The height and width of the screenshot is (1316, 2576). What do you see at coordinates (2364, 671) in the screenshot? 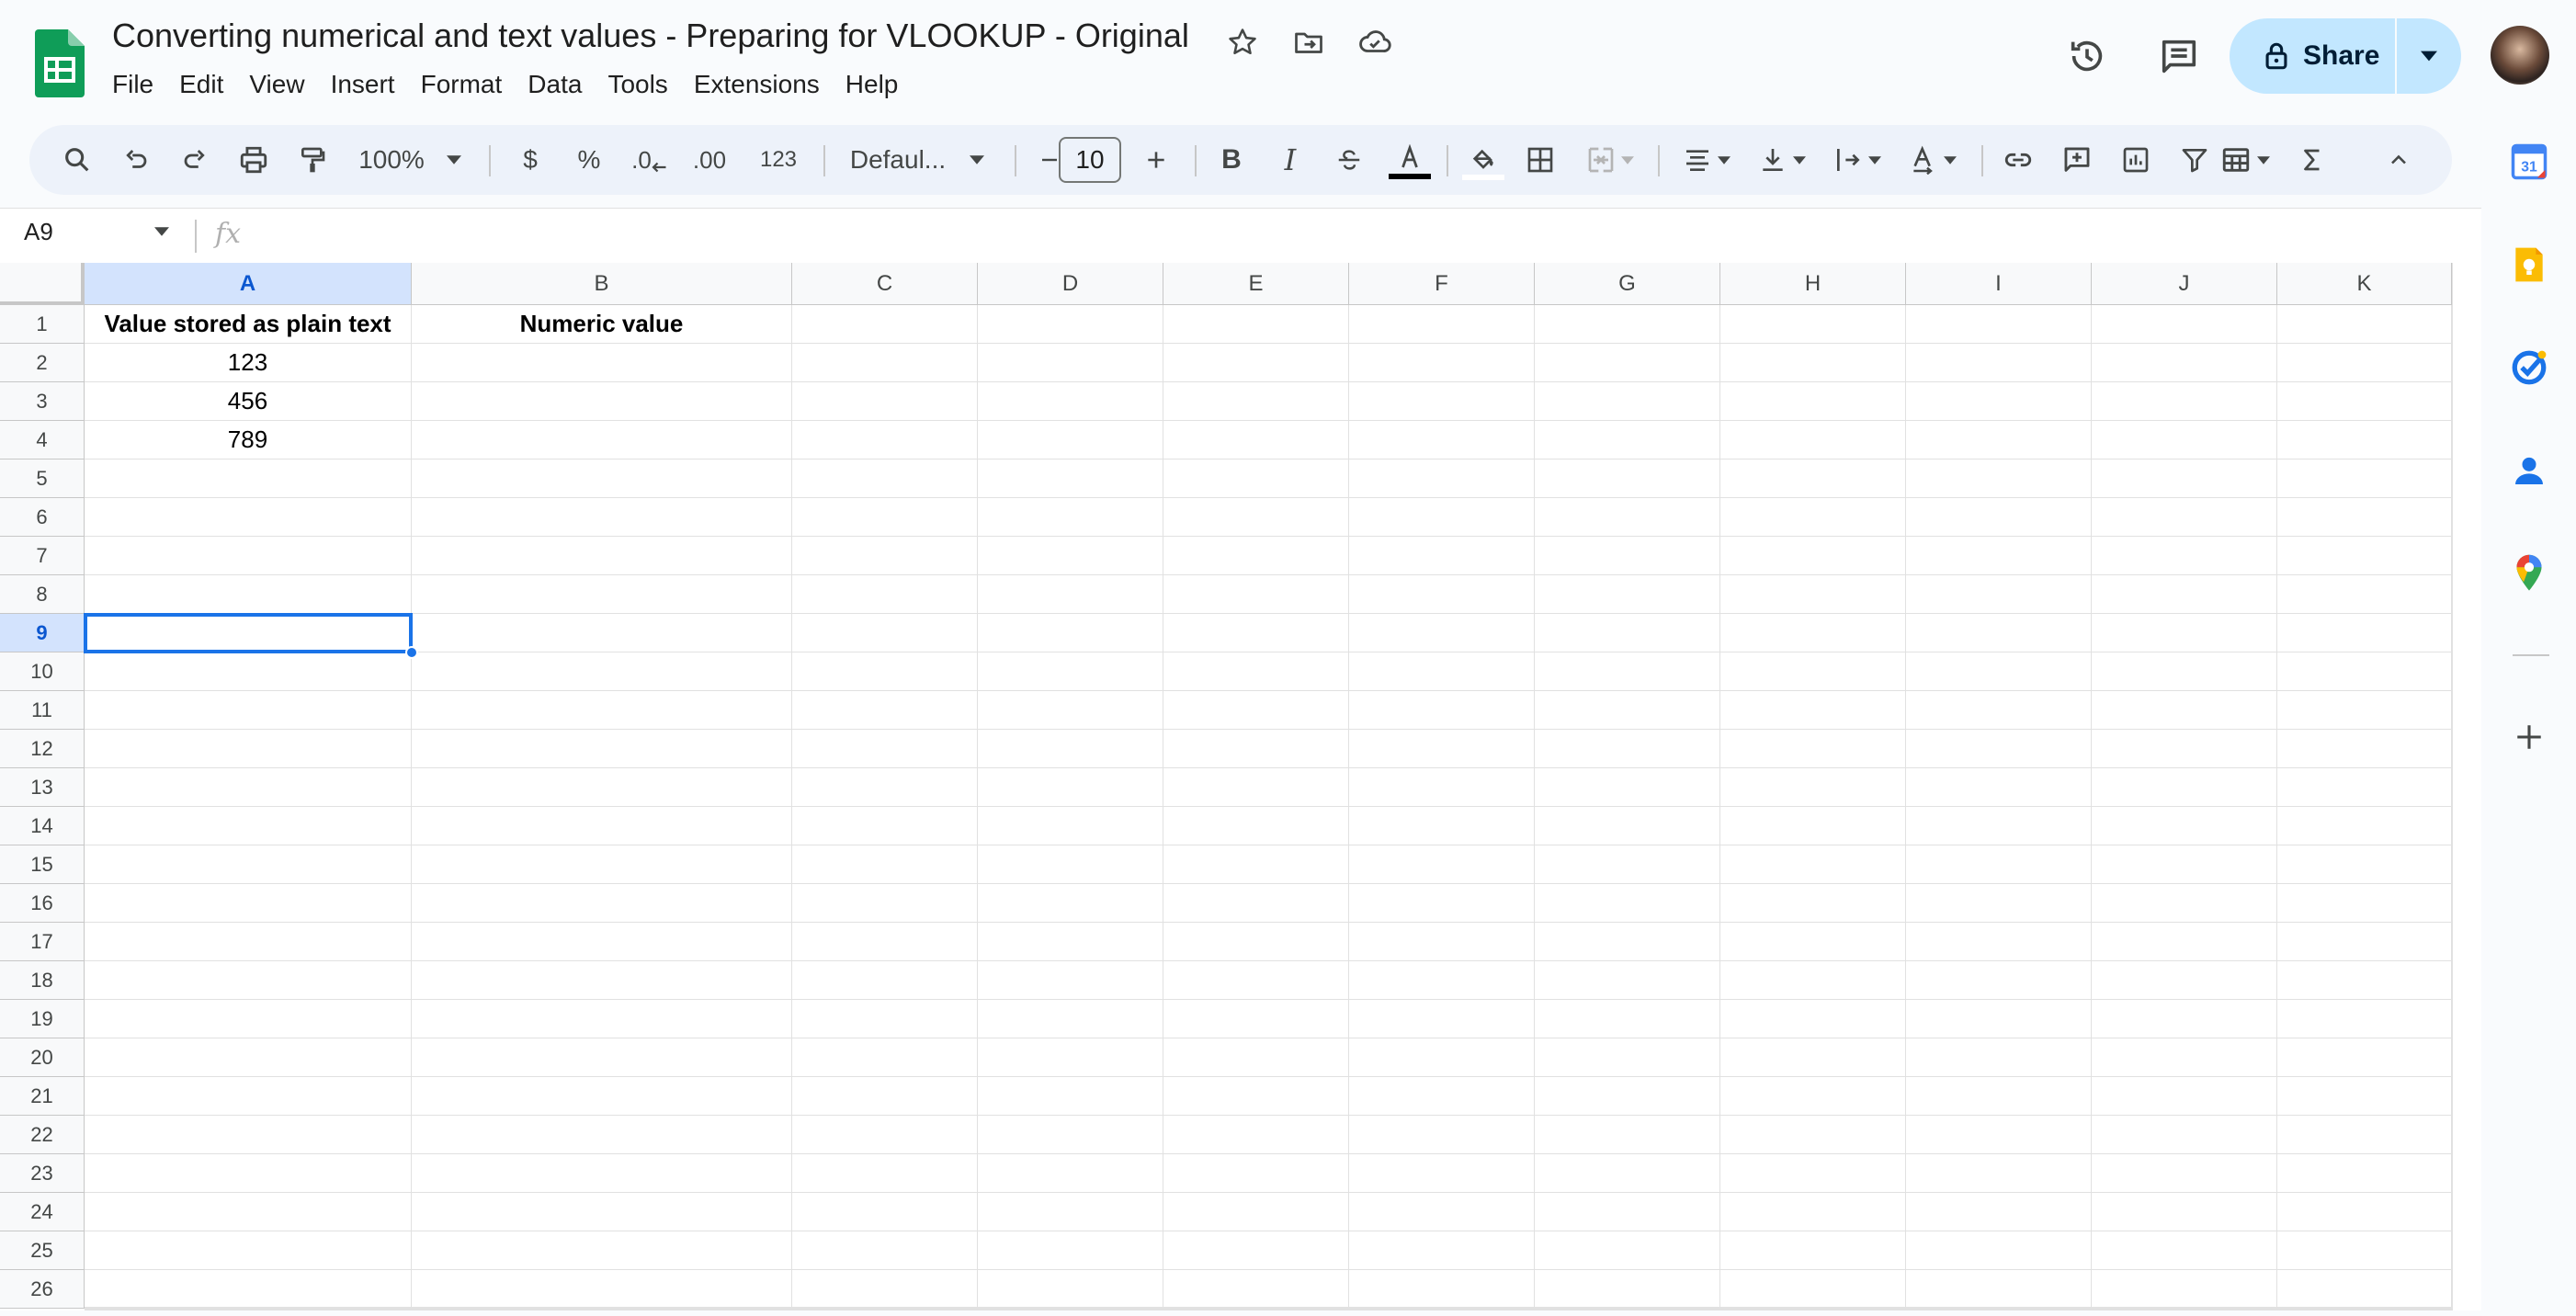
I see `cell-k10` at bounding box center [2364, 671].